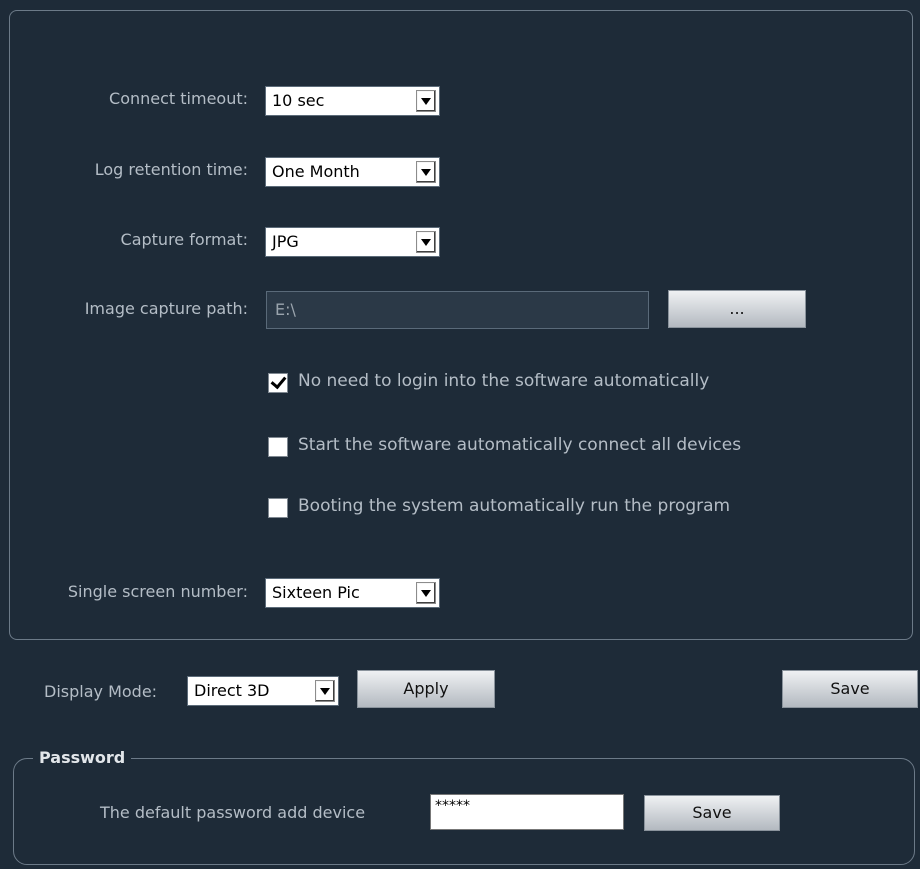 This screenshot has height=869, width=920. What do you see at coordinates (184, 239) in the screenshot?
I see `capture-format-label: Capture format:` at bounding box center [184, 239].